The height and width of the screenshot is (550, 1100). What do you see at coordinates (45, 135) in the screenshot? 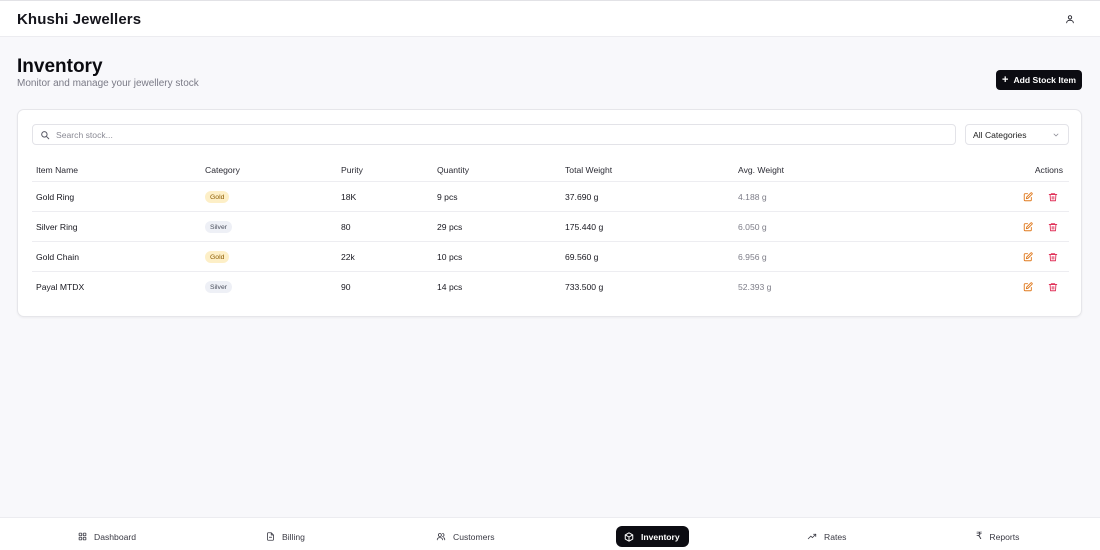
I see `search-icon` at bounding box center [45, 135].